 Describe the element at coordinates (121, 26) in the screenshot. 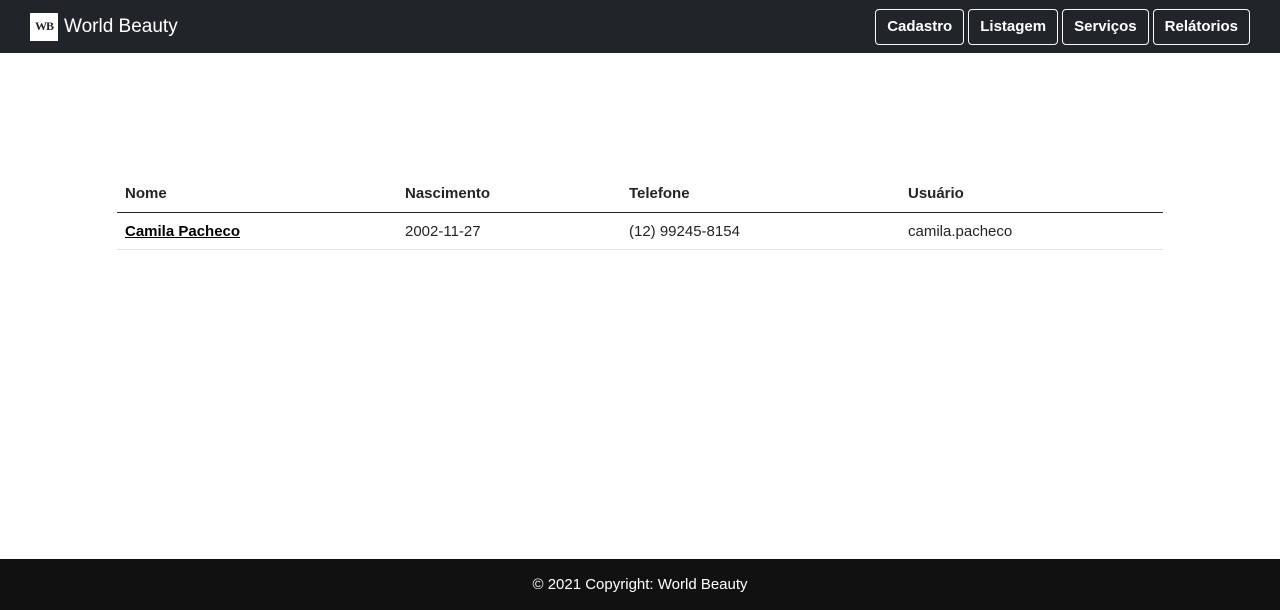

I see `brand-name: World Beauty` at that location.